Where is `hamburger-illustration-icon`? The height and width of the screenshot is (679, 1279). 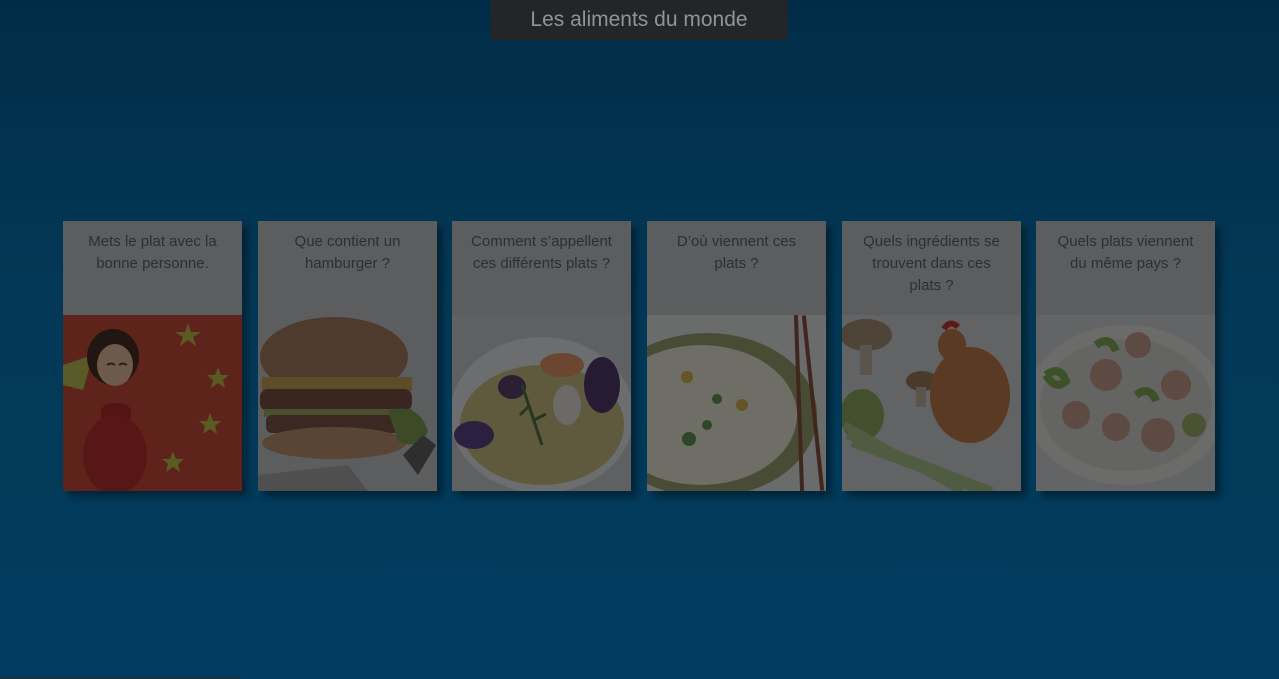 hamburger-illustration-icon is located at coordinates (347, 403).